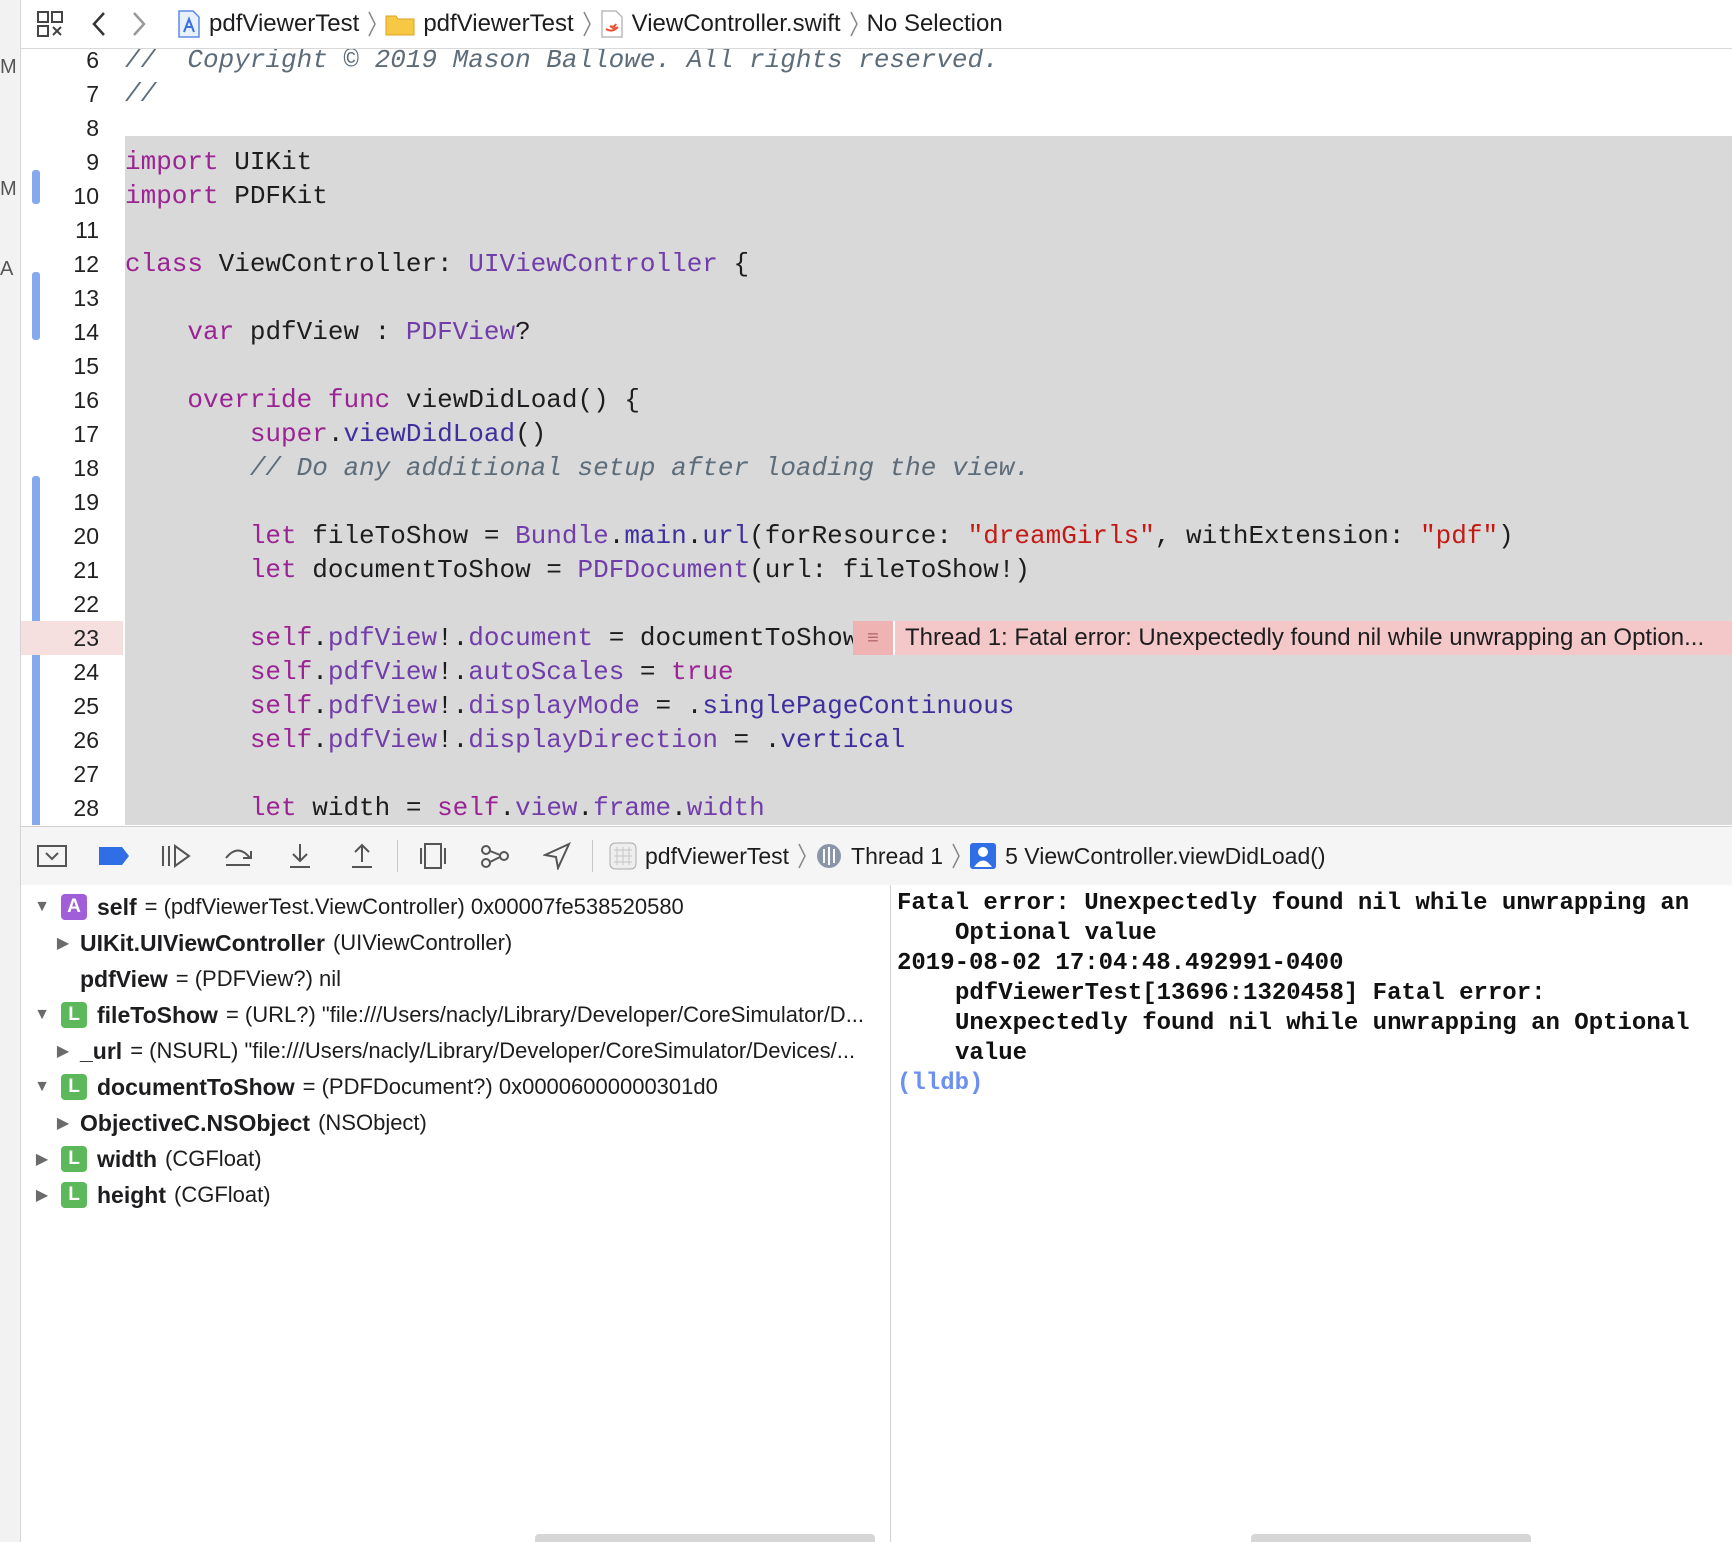 The image size is (1732, 1542). I want to click on debug-stack-frame: 5 ViewController.viewDidLoad(), so click(1147, 856).